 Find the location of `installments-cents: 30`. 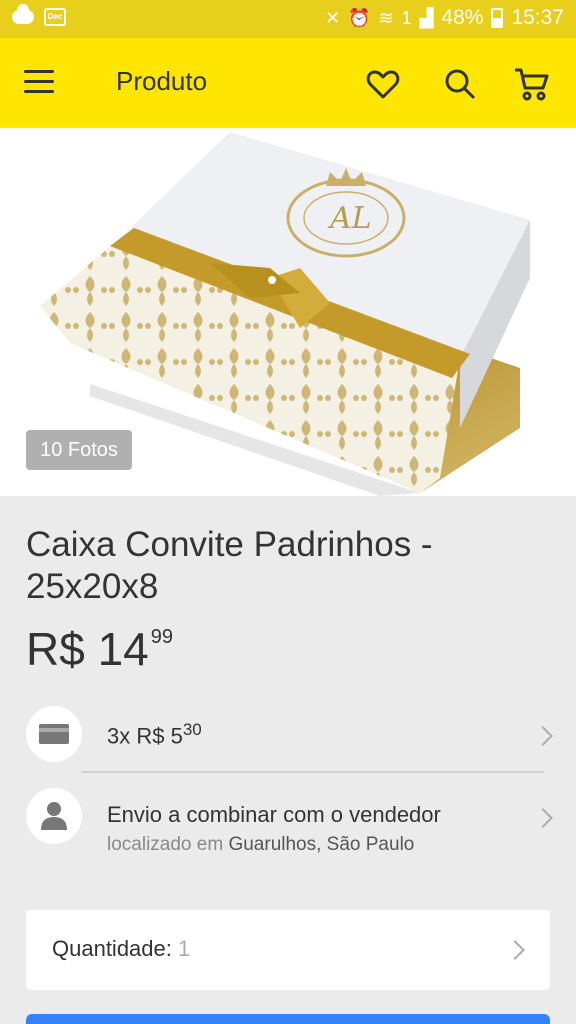

installments-cents: 30 is located at coordinates (192, 729).